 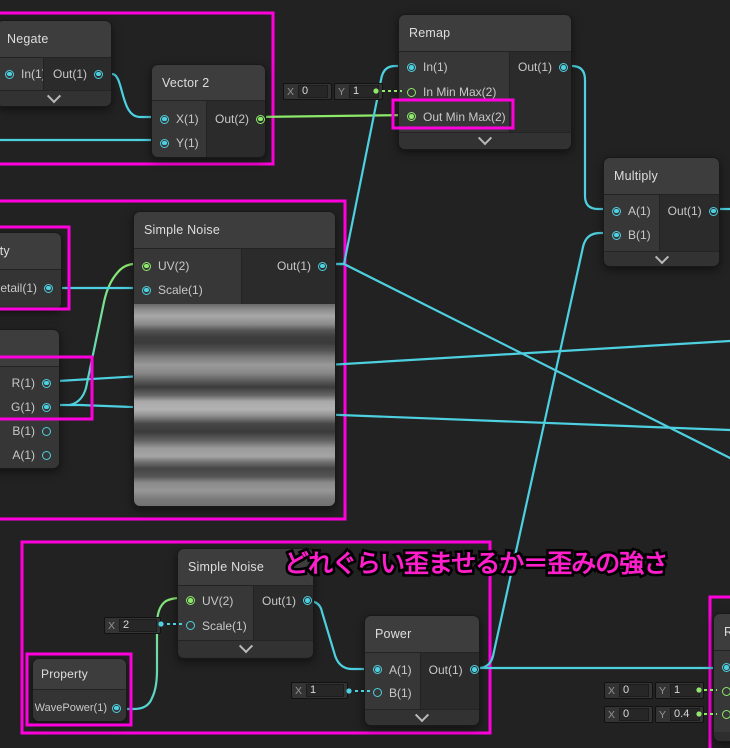 What do you see at coordinates (639, 235) in the screenshot?
I see `port-label: B(1)` at bounding box center [639, 235].